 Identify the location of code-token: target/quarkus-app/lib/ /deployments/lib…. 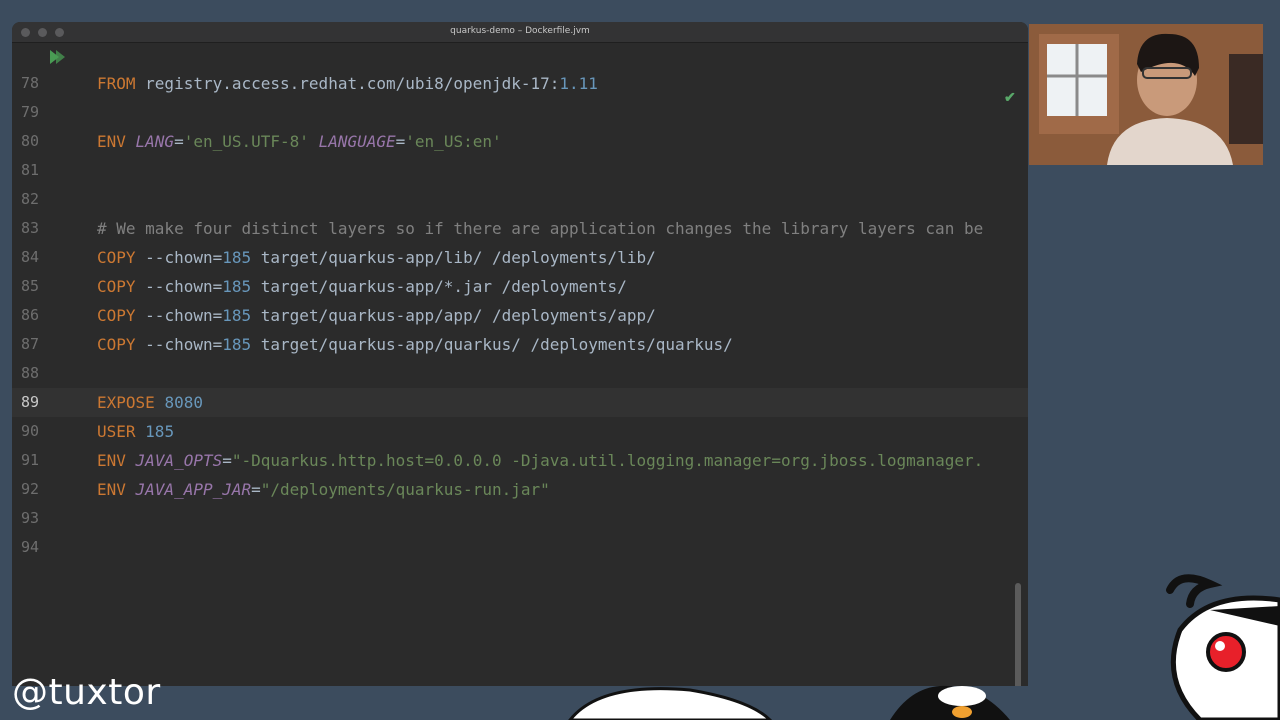
(453, 257).